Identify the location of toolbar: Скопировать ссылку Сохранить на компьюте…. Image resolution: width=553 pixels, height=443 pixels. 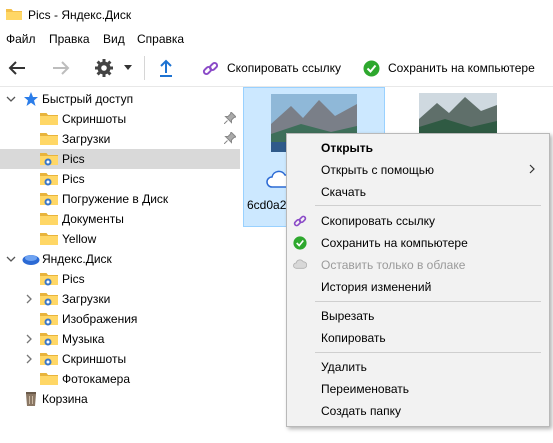
(276, 68).